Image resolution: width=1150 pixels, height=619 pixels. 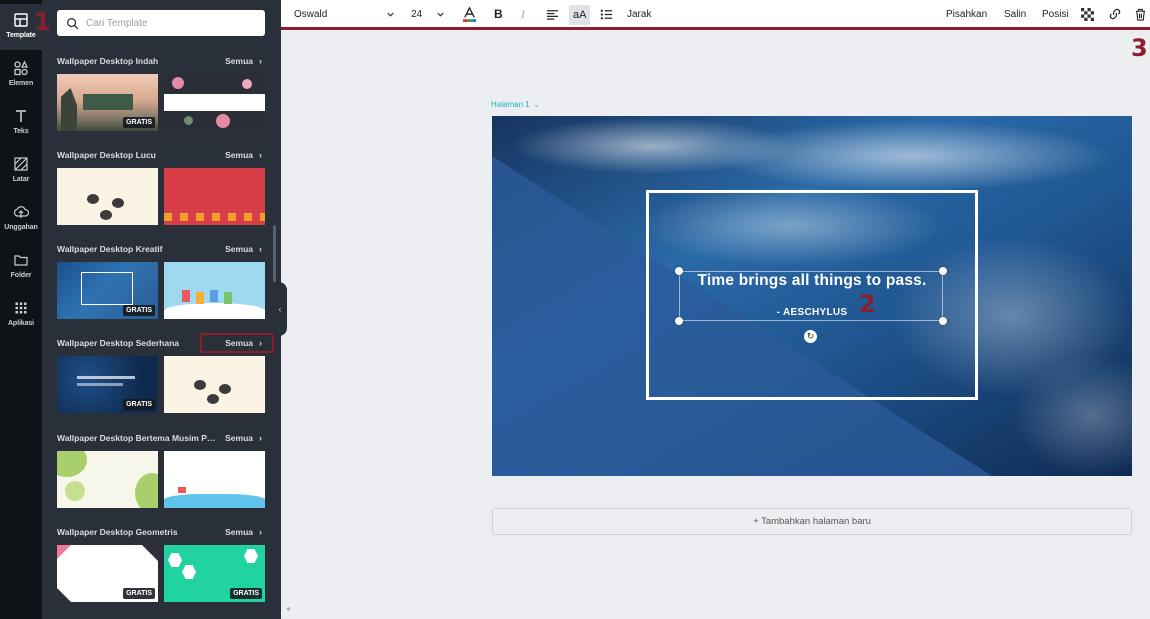 I want to click on chevron-left-icon: ‹, so click(x=280, y=309).